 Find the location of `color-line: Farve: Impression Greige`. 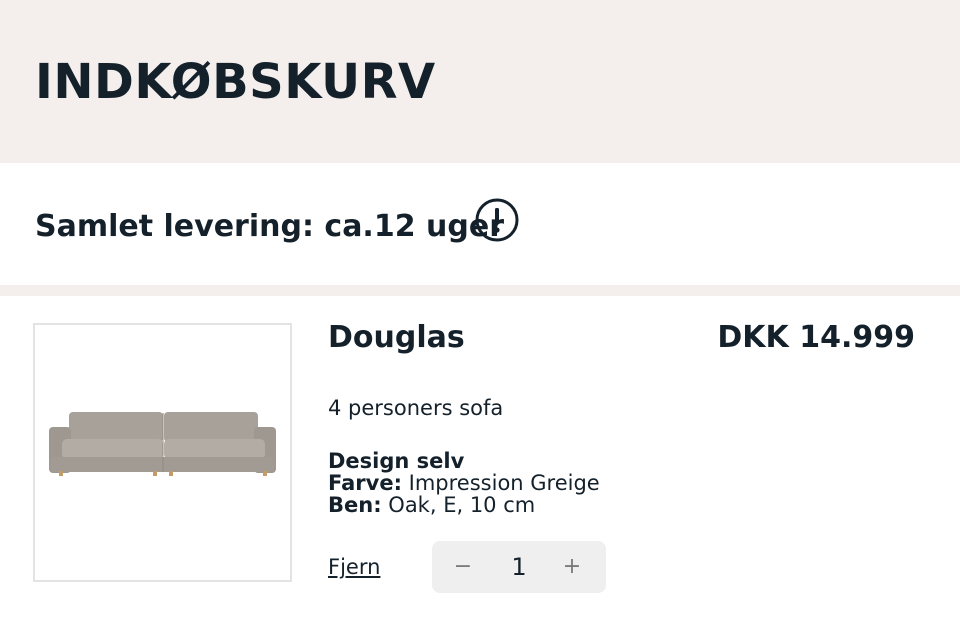

color-line: Farve: Impression Greige is located at coordinates (464, 483).